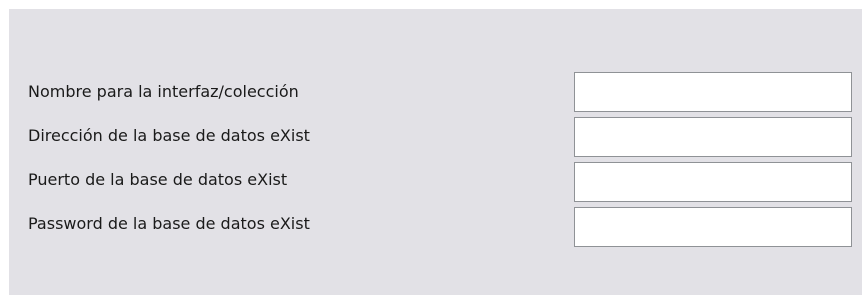 The width and height of the screenshot is (862, 295). What do you see at coordinates (713, 92) in the screenshot?
I see `interface-name-input` at bounding box center [713, 92].